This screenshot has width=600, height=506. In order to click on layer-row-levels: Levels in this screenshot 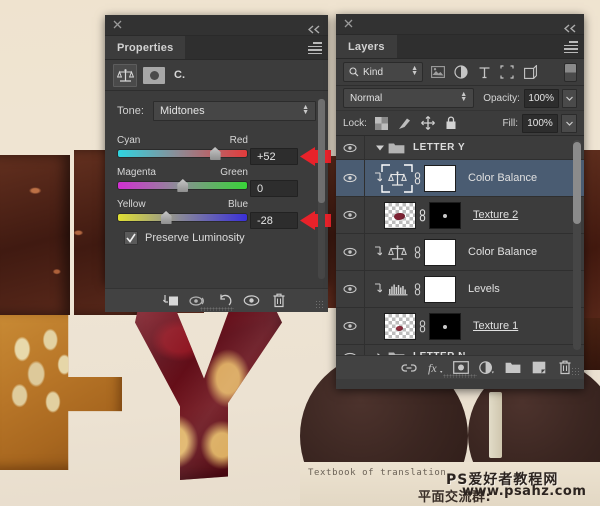, I will do `click(460, 289)`.